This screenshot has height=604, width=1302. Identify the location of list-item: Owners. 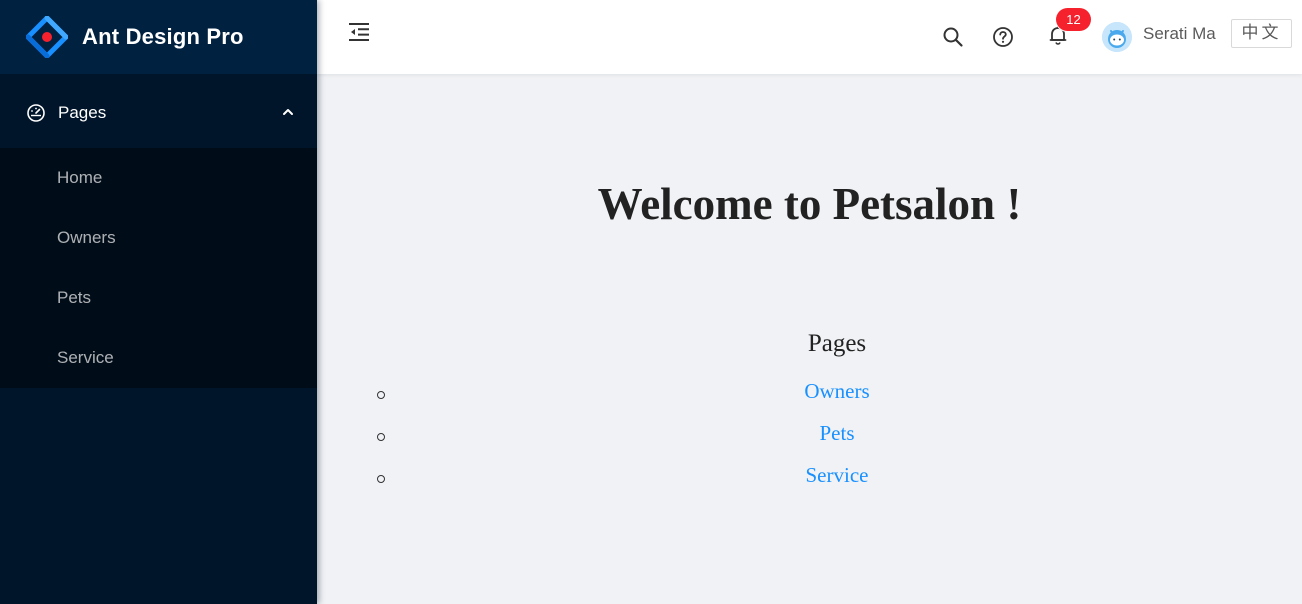
(837, 400).